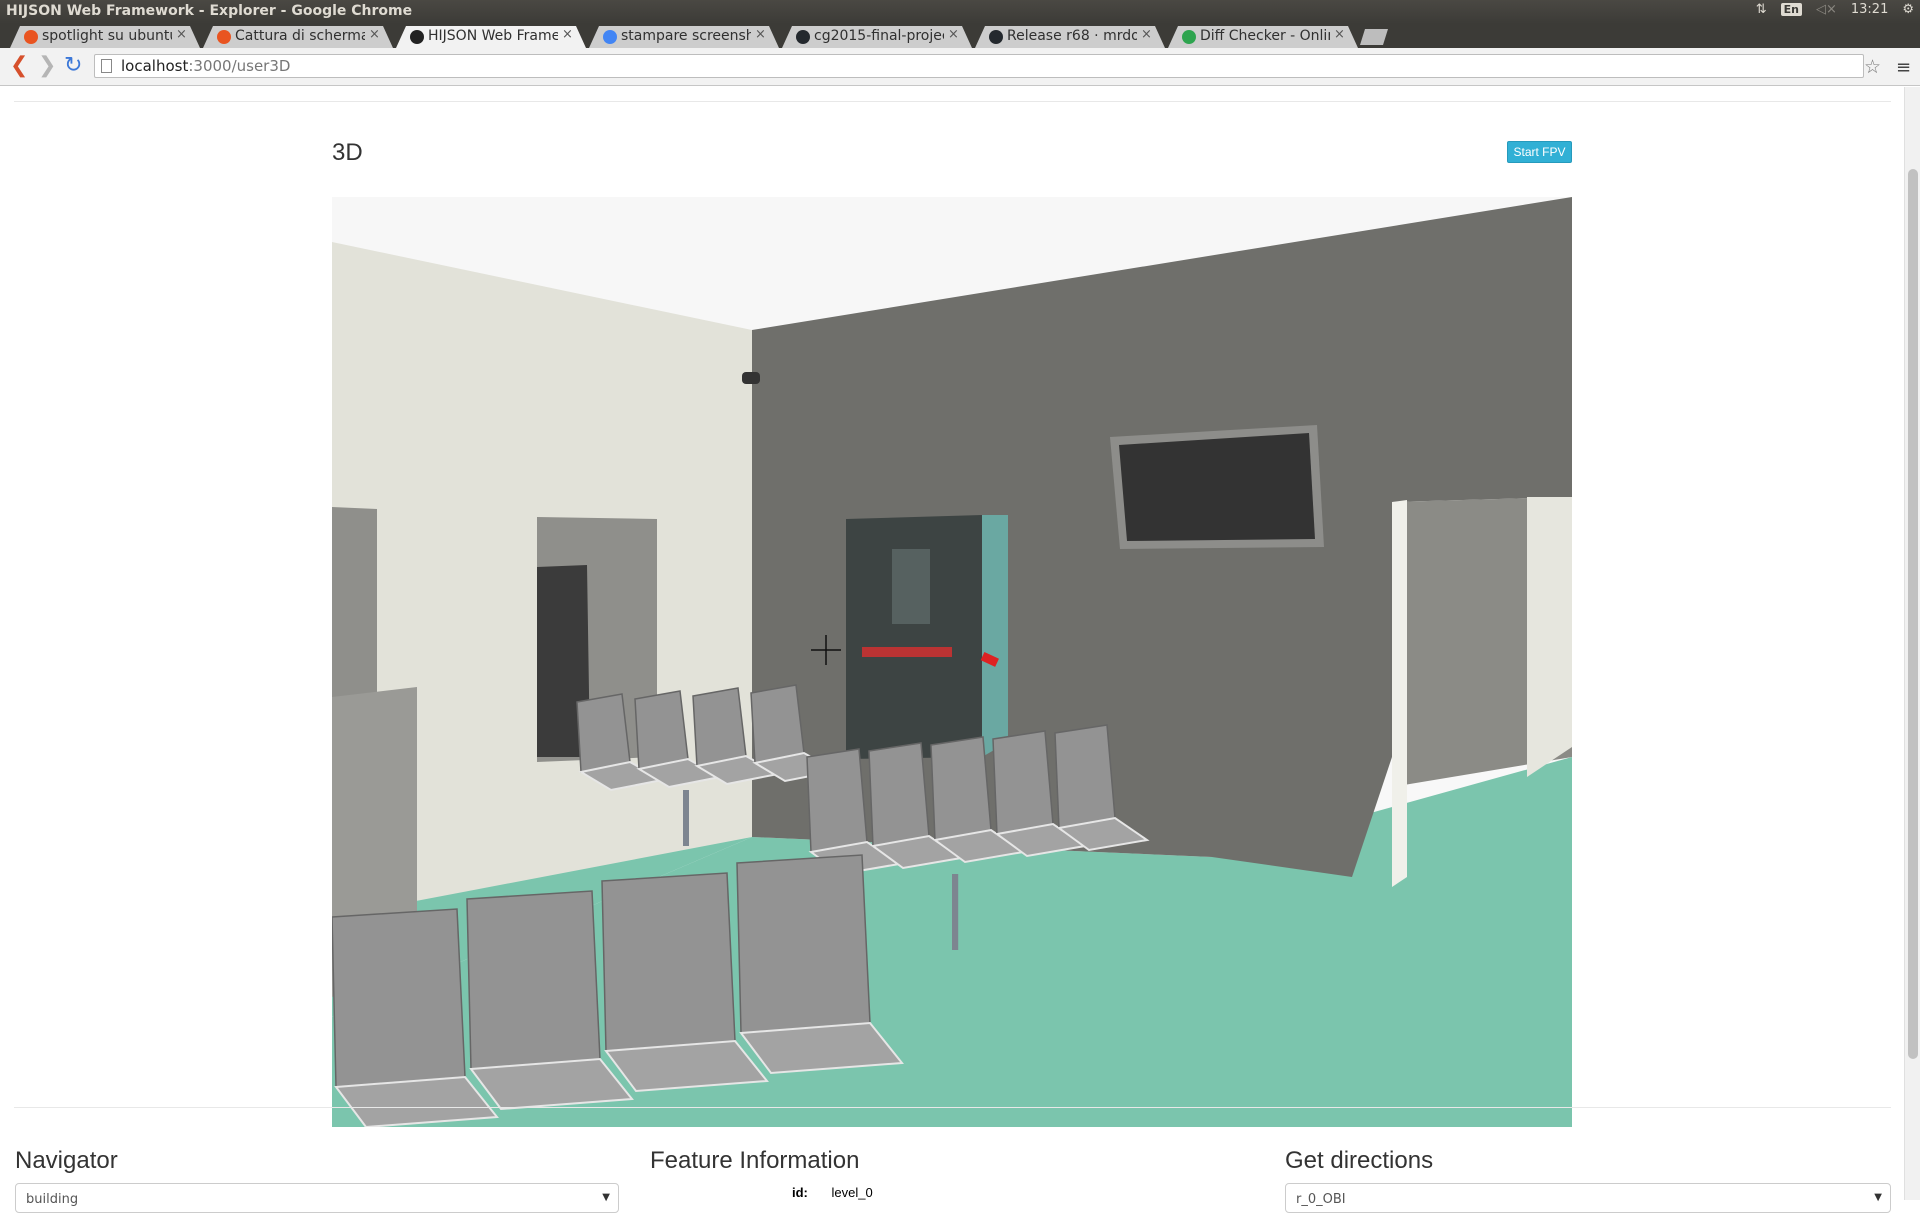  I want to click on tab-label: Diff Checker - Online, so click(1265, 36).